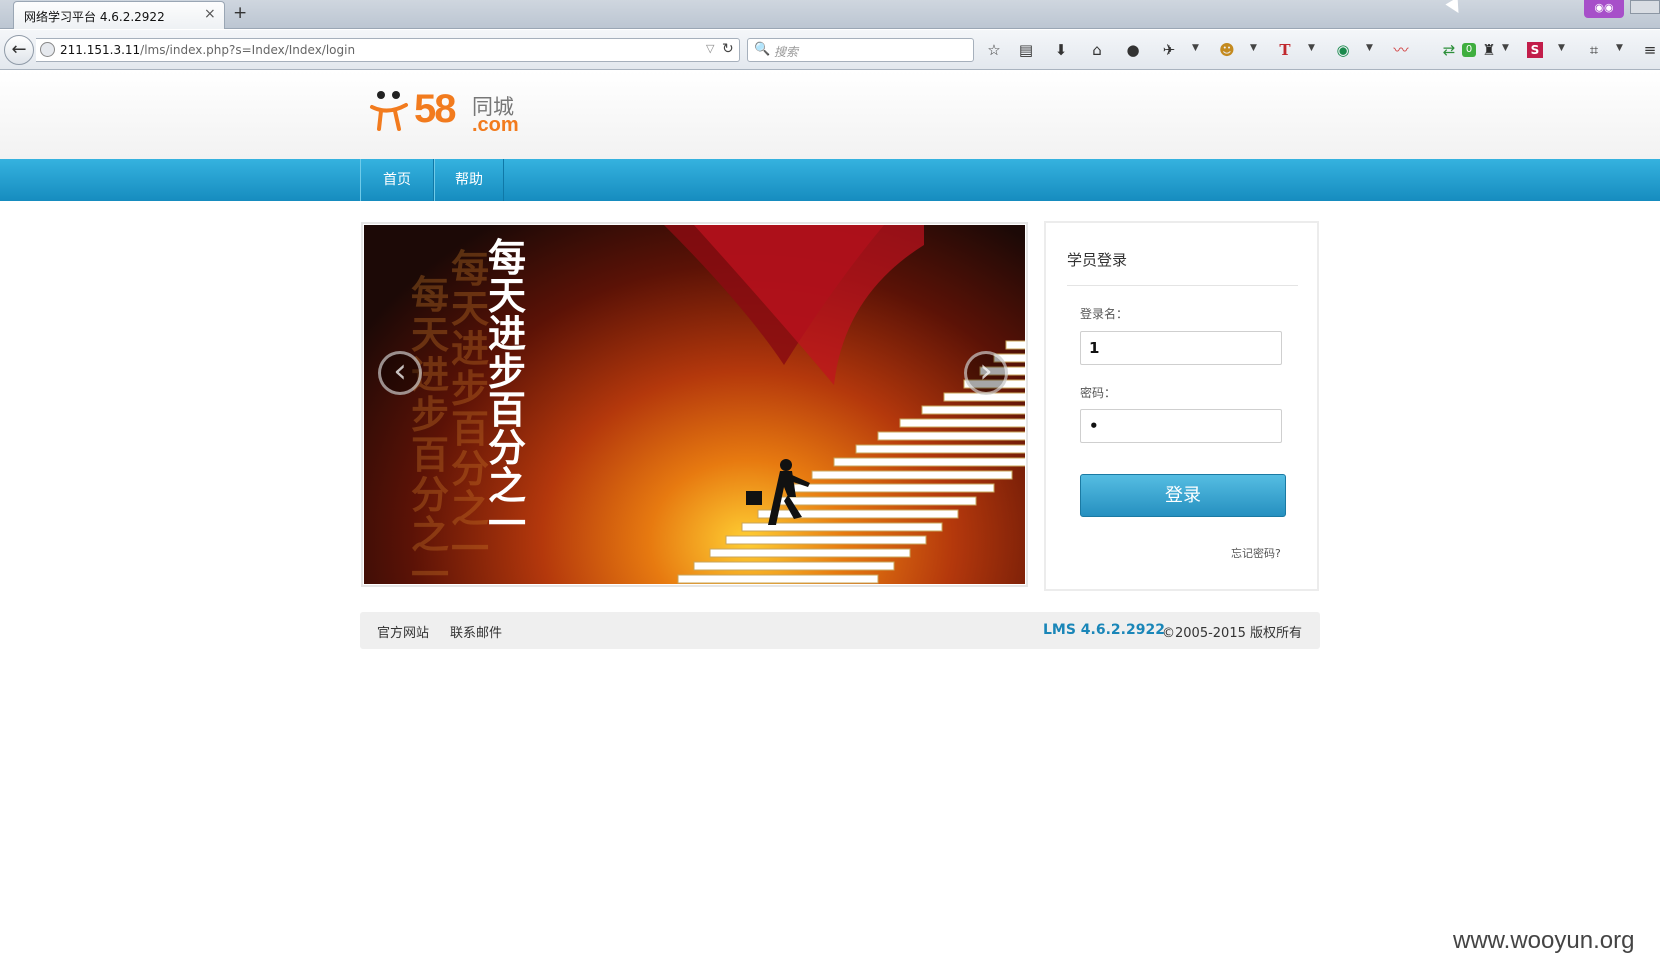 This screenshot has width=1660, height=971. I want to click on s-icon: S, so click(1535, 50).